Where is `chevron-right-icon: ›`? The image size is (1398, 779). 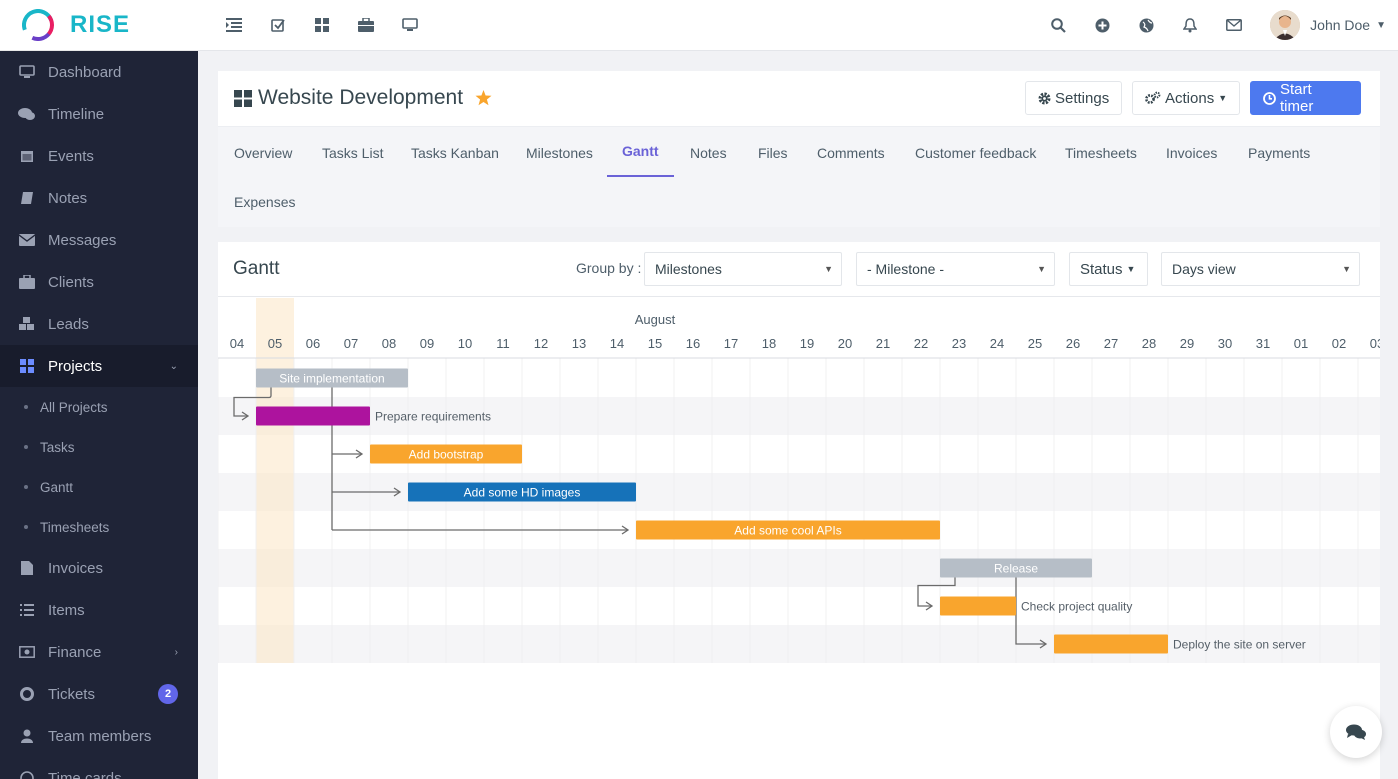
chevron-right-icon: › is located at coordinates (176, 652).